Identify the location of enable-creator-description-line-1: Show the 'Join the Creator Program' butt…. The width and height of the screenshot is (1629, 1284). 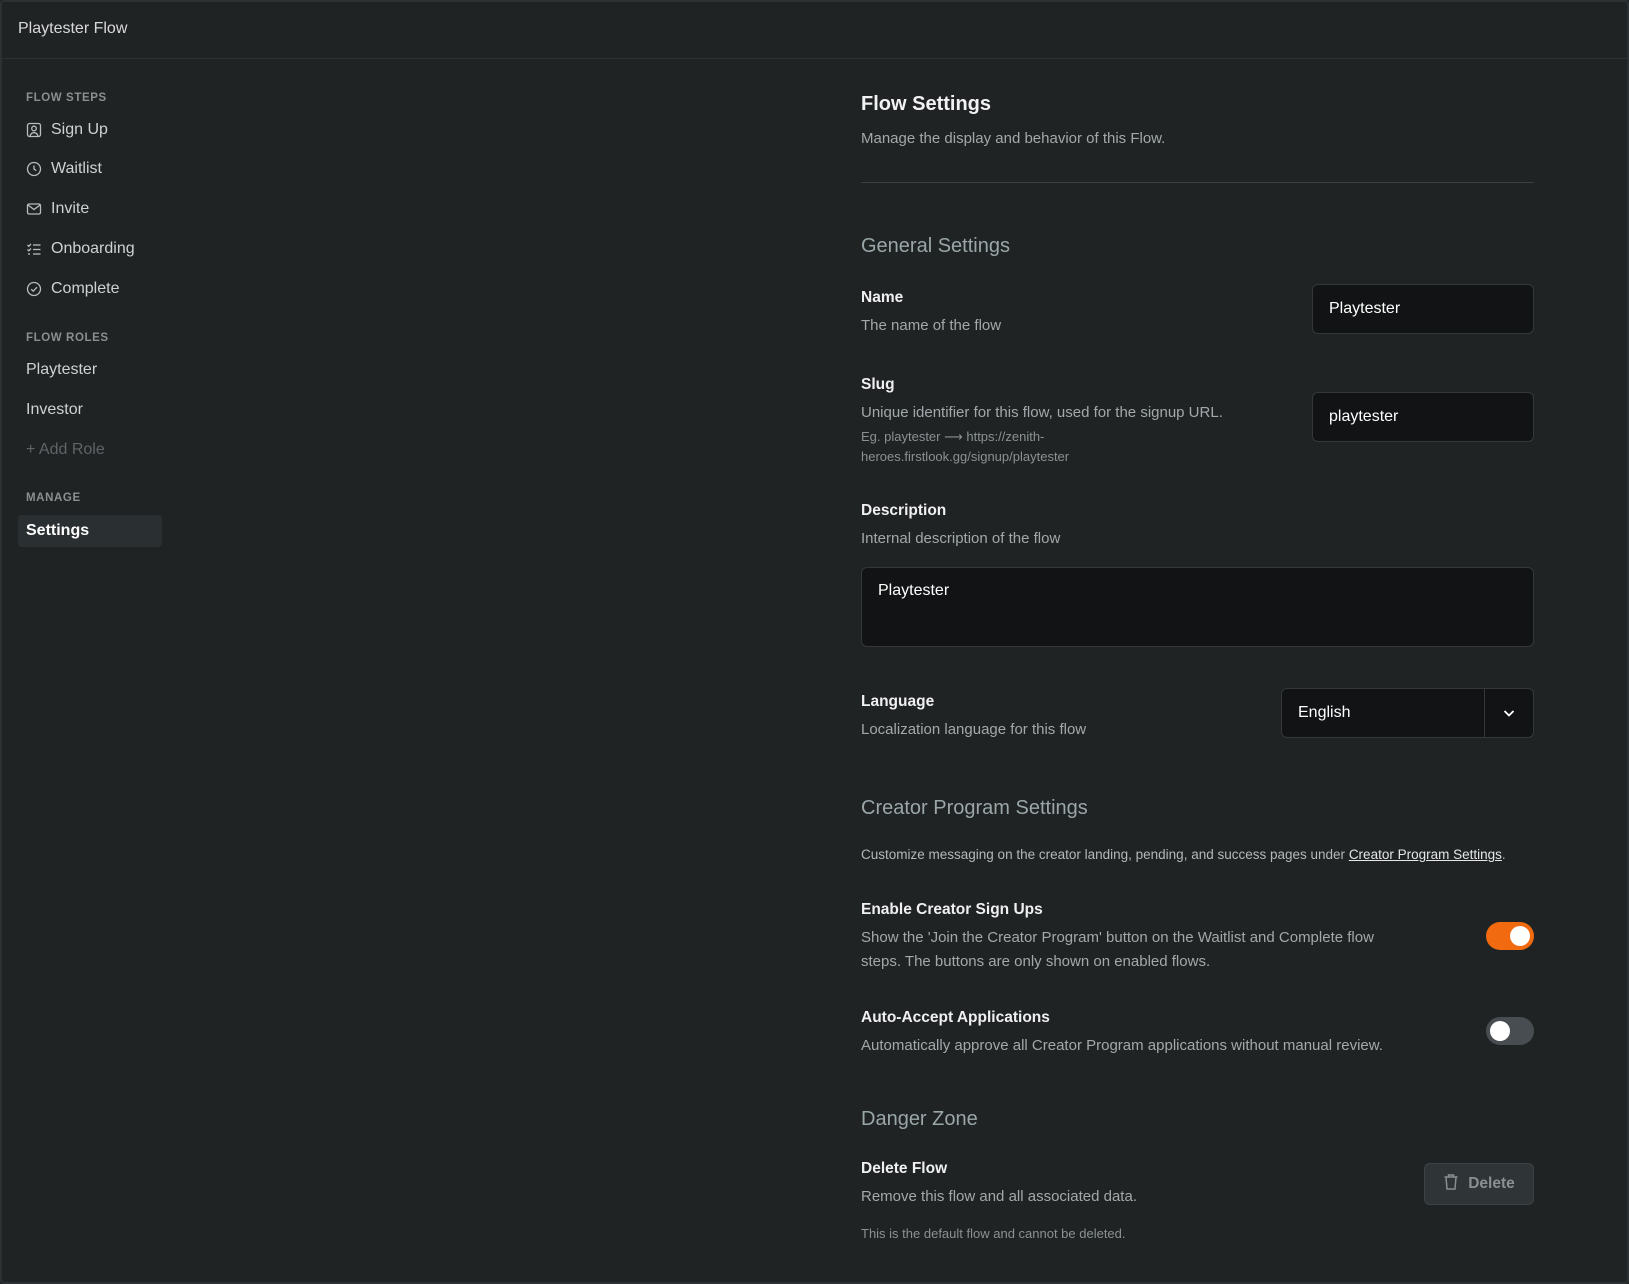
(1117, 937).